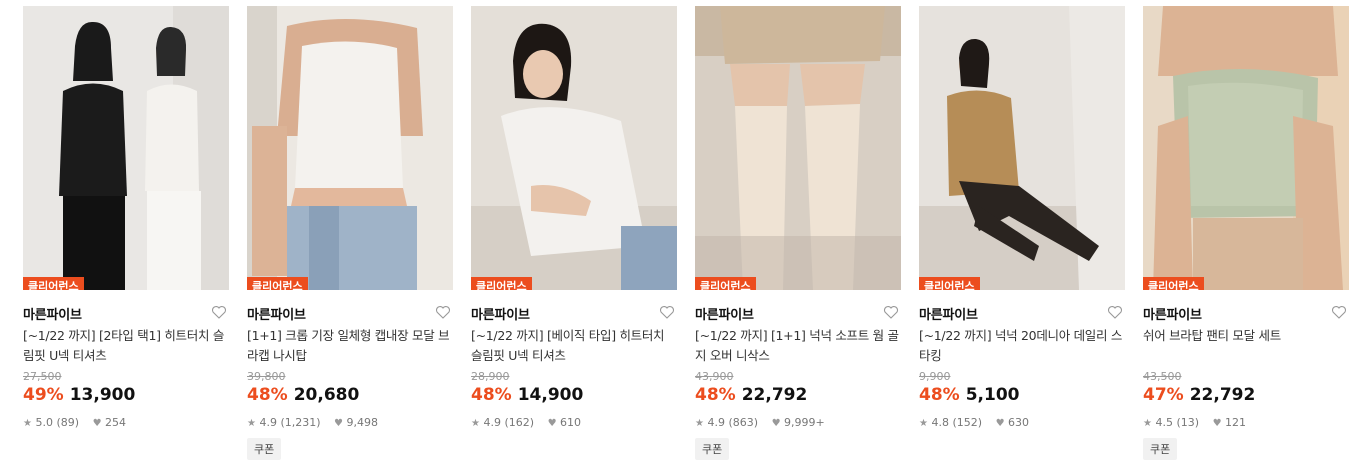  I want to click on original-price: 27,500, so click(42, 376).